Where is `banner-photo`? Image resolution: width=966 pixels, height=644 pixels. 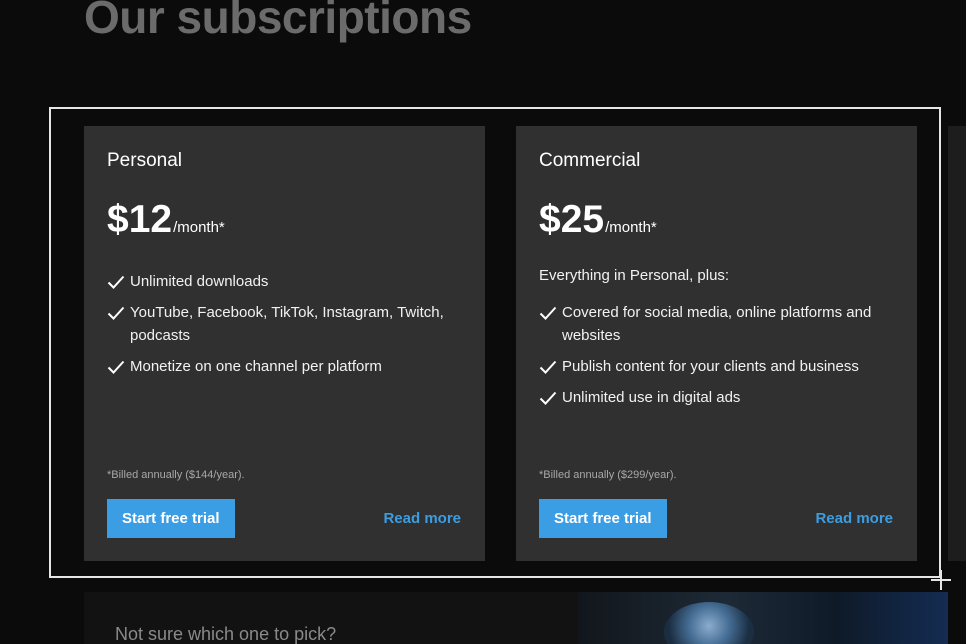 banner-photo is located at coordinates (763, 618).